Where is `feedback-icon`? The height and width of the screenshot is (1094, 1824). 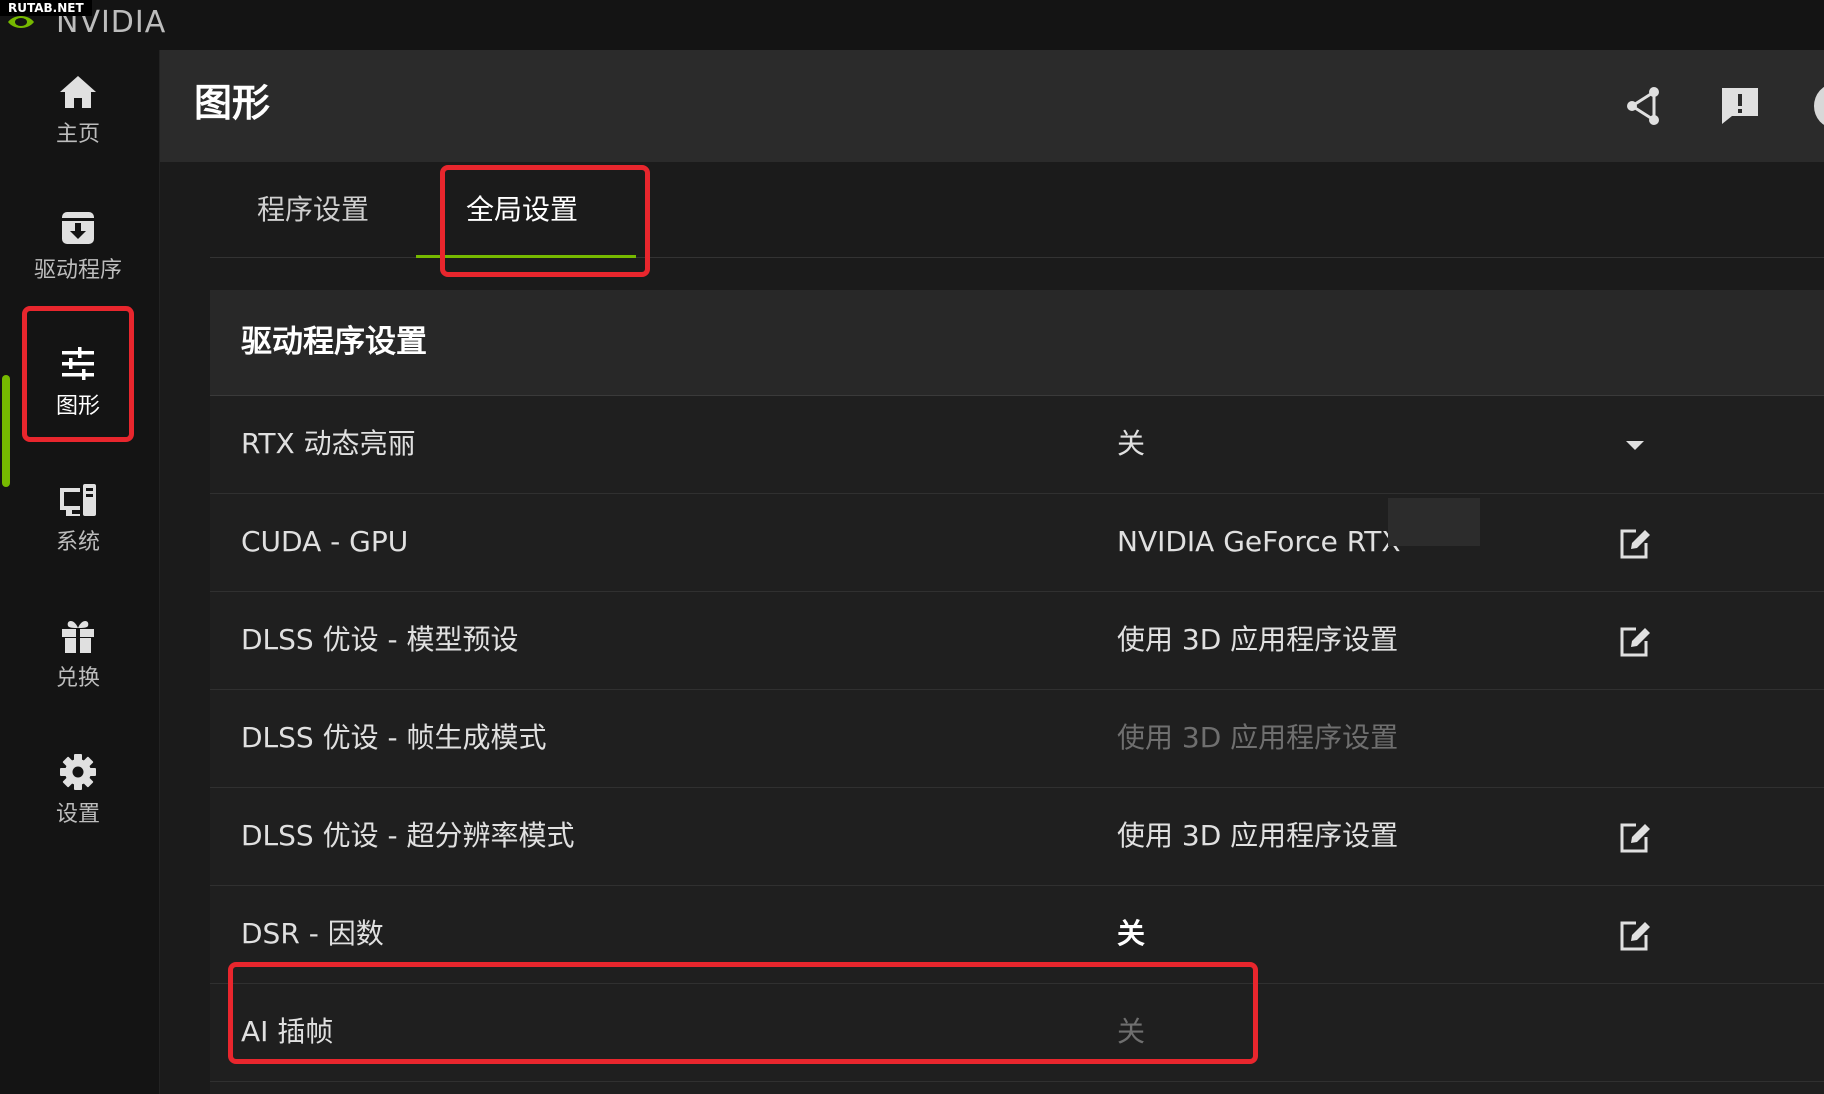 feedback-icon is located at coordinates (1740, 106).